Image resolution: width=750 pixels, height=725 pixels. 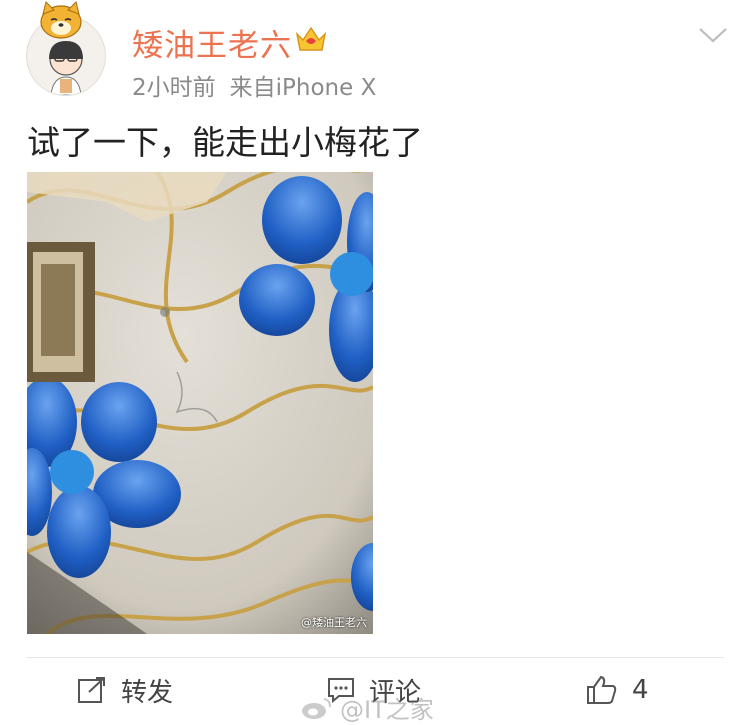 What do you see at coordinates (341, 690) in the screenshot?
I see `comment-icon` at bounding box center [341, 690].